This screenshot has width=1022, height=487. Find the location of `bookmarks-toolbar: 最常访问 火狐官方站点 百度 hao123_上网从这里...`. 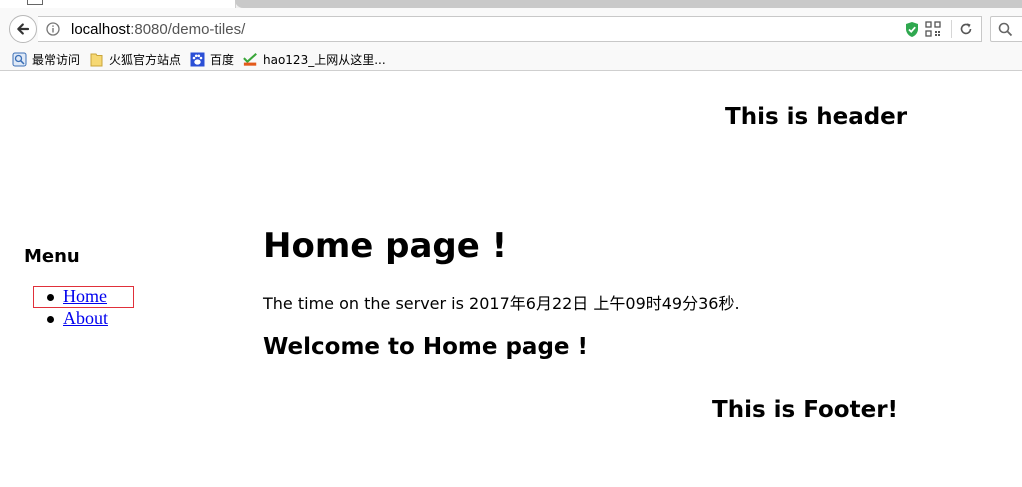

bookmarks-toolbar: 最常访问 火狐官方站点 百度 hao123_上网从这里... is located at coordinates (511, 59).